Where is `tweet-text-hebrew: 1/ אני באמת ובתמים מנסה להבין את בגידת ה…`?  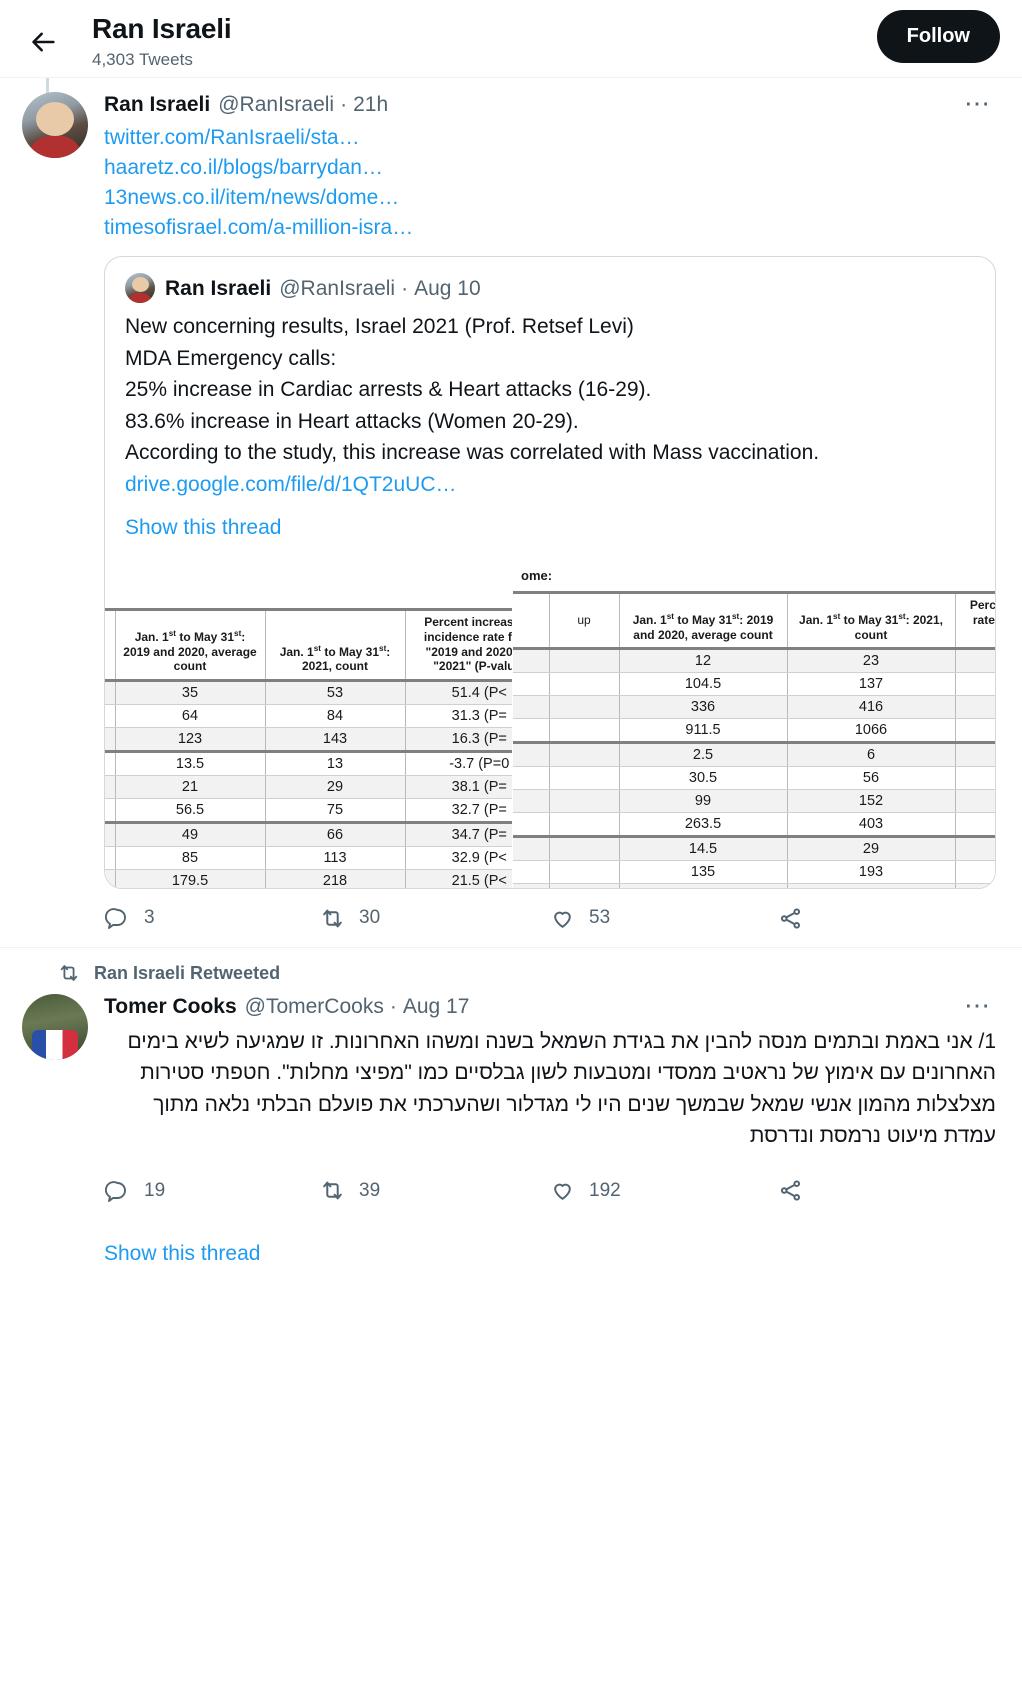
tweet-text-hebrew: 1/ אני באמת ובתמים מנסה להבין את בגידת ה… is located at coordinates (561, 1088).